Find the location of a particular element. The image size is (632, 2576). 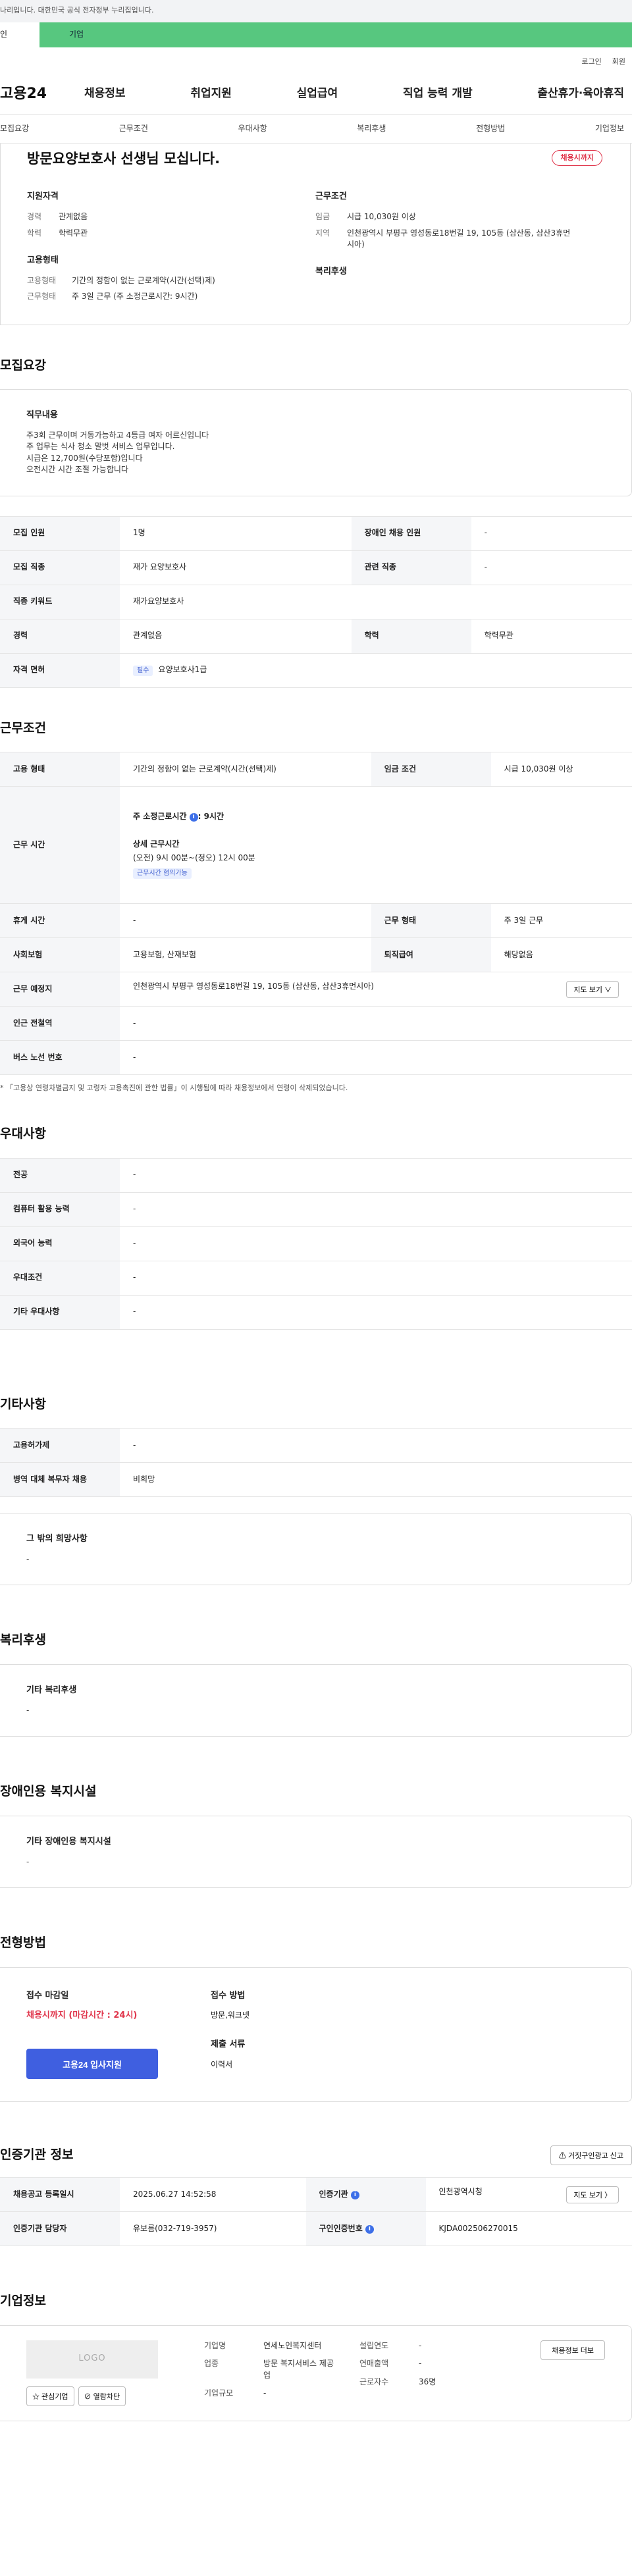

table-key: 휴게 시간 is located at coordinates (60, 921).